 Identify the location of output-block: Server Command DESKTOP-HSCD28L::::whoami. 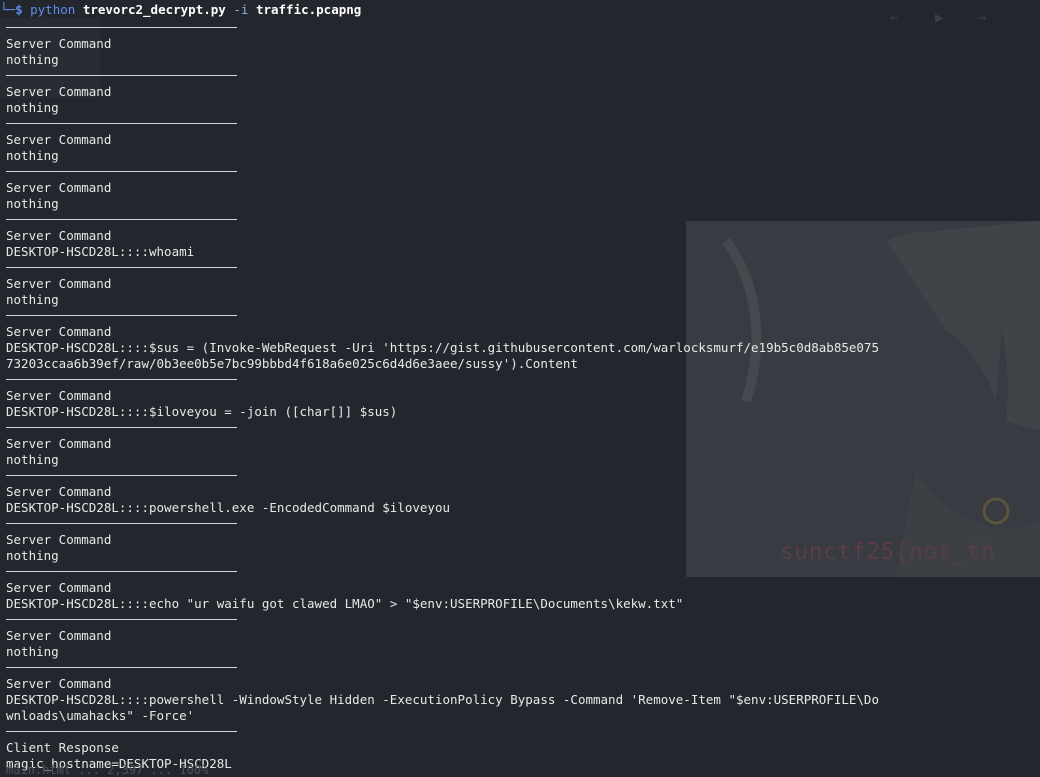
(523, 244).